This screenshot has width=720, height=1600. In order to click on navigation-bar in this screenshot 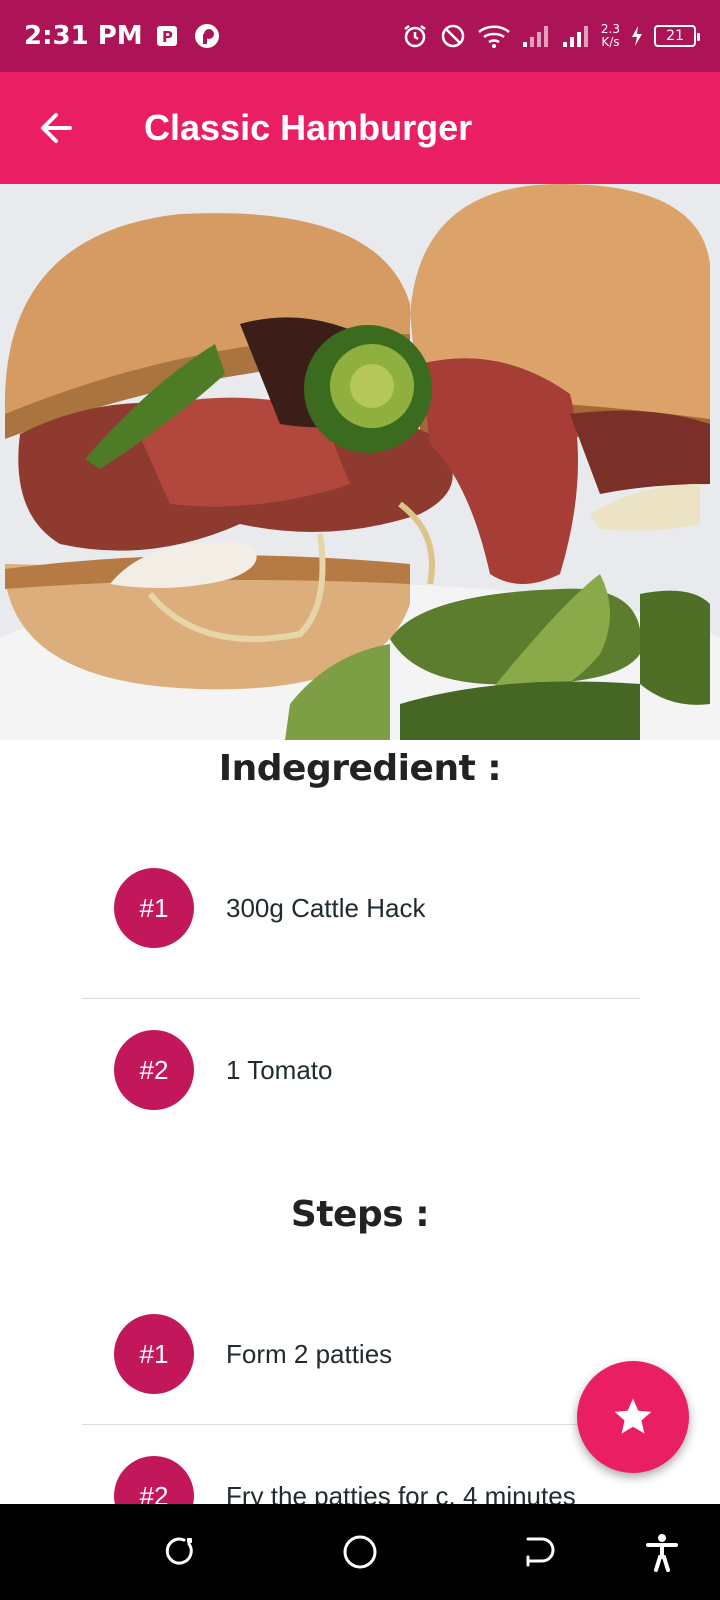, I will do `click(360, 1552)`.